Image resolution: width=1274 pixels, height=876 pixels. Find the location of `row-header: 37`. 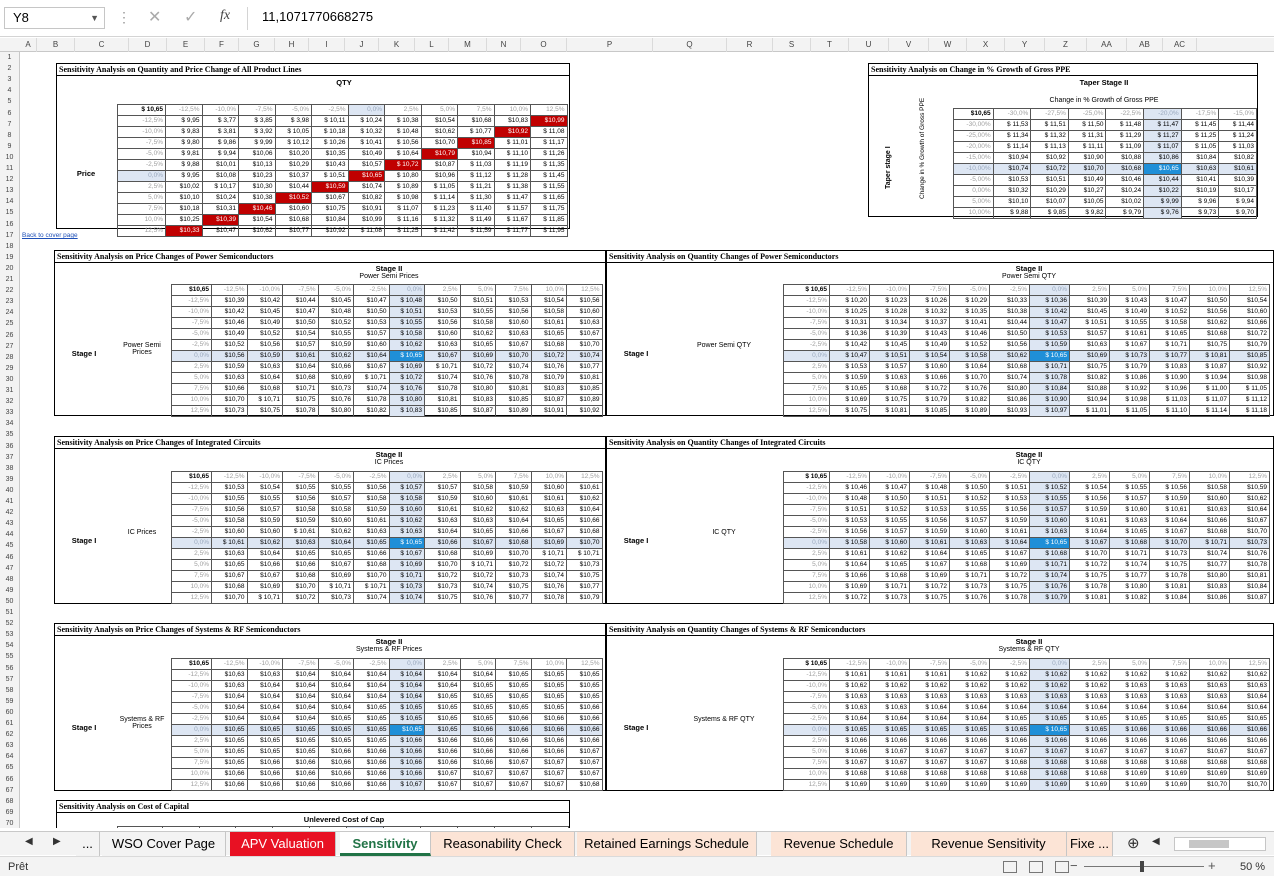

row-header: 37 is located at coordinates (9, 457).